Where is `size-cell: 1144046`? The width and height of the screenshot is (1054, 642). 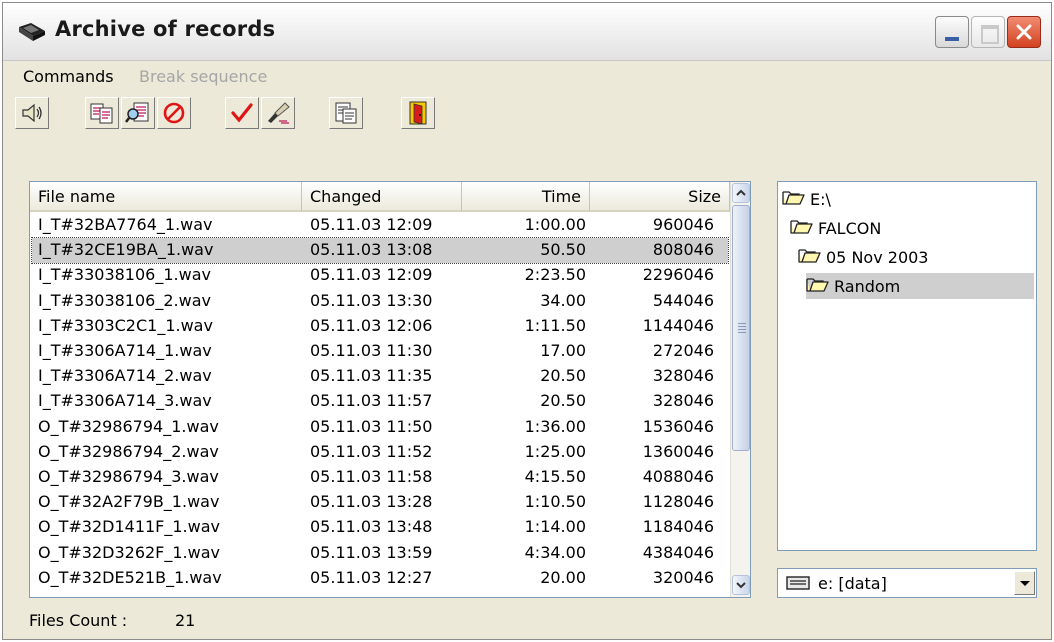
size-cell: 1144046 is located at coordinates (678, 325).